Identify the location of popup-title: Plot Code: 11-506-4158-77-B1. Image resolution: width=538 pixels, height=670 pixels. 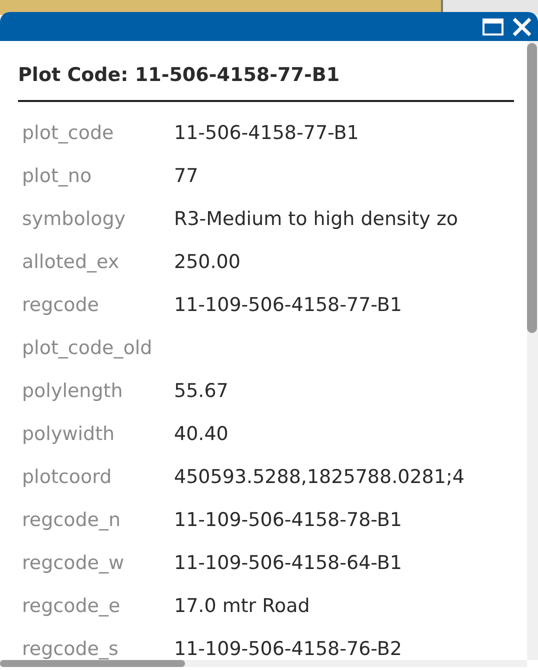
(266, 81).